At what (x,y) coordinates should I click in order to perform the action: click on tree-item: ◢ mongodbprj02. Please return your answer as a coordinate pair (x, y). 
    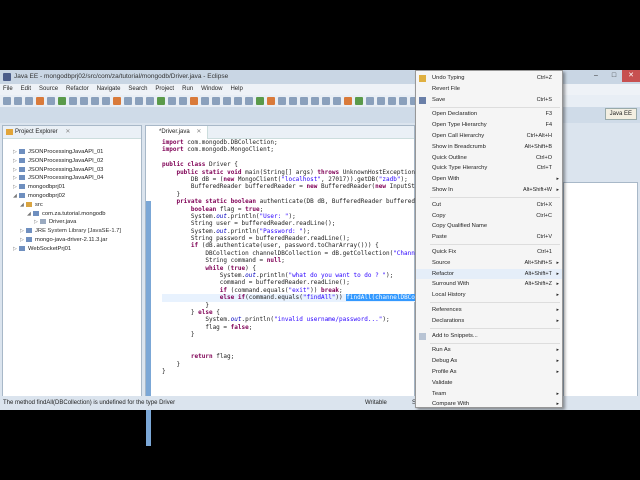
    Looking at the image, I should click on (39, 196).